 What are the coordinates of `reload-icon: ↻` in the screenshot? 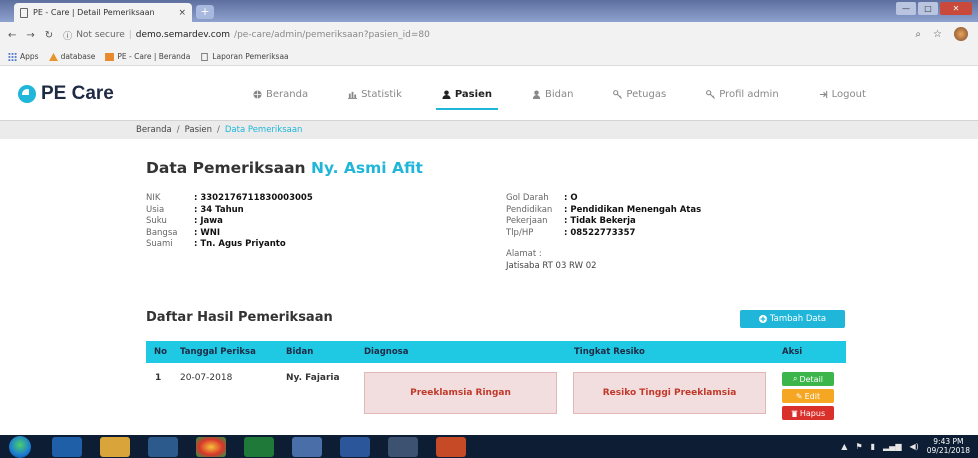 It's located at (49, 35).